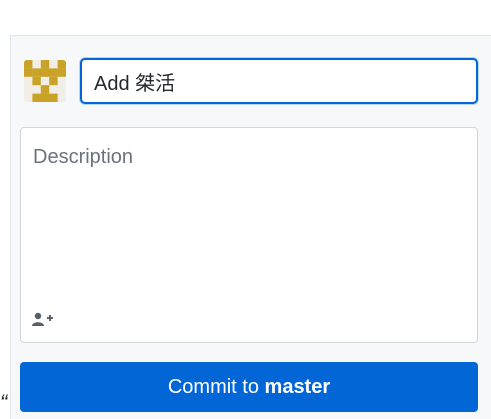 This screenshot has height=419, width=491. I want to click on commit-branch-name: master, so click(297, 386).